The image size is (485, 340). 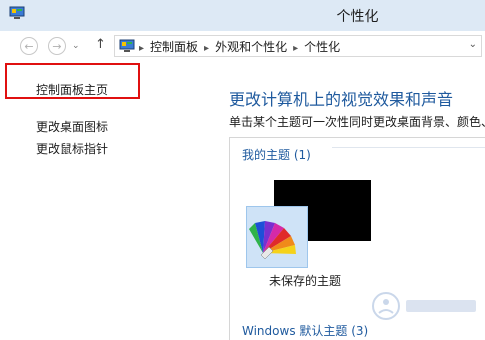 I want to click on recent-pages-chevron-icon: ⌄, so click(x=76, y=46).